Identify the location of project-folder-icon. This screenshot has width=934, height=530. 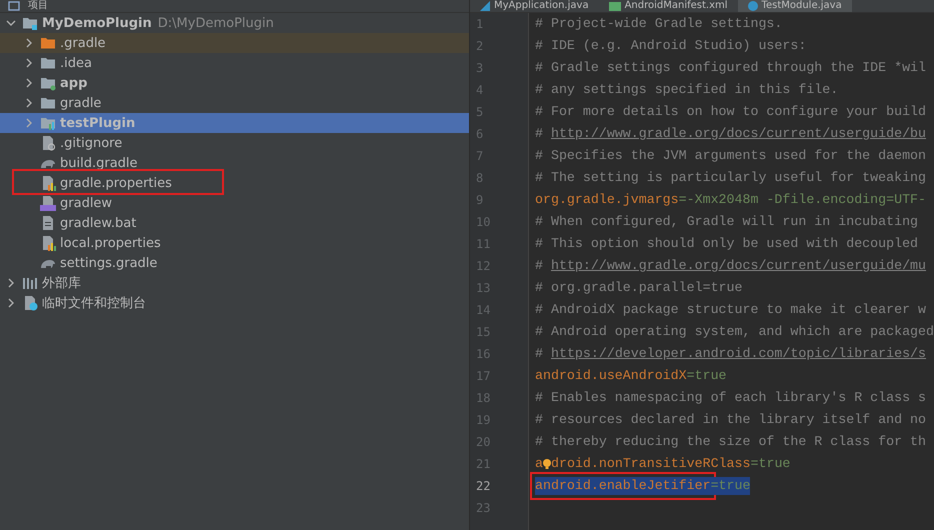
(30, 23).